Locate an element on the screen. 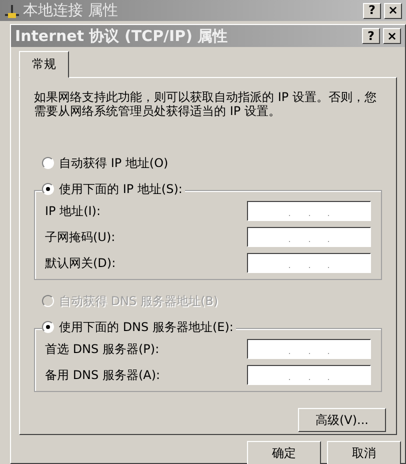 The height and width of the screenshot is (464, 406). description-text: 如果网络支持此功能，则可以获取自动指派的 IP 设置。否则，您需要从网络系统管理员处获得适当的 IP 设置。 is located at coordinates (206, 104).